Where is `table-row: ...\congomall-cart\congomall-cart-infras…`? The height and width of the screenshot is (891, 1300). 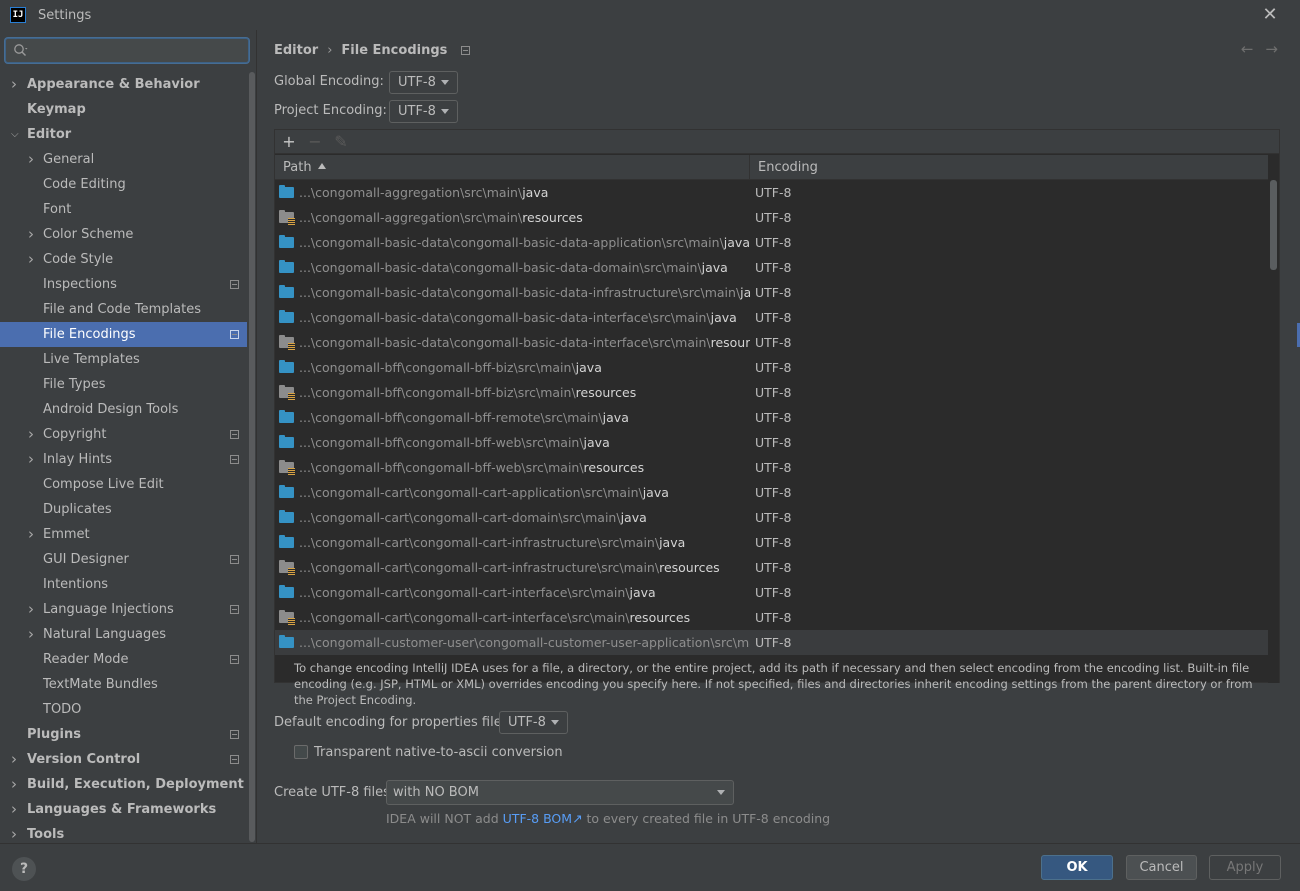
table-row: ...\congomall-cart\congomall-cart-infras… is located at coordinates (772, 542).